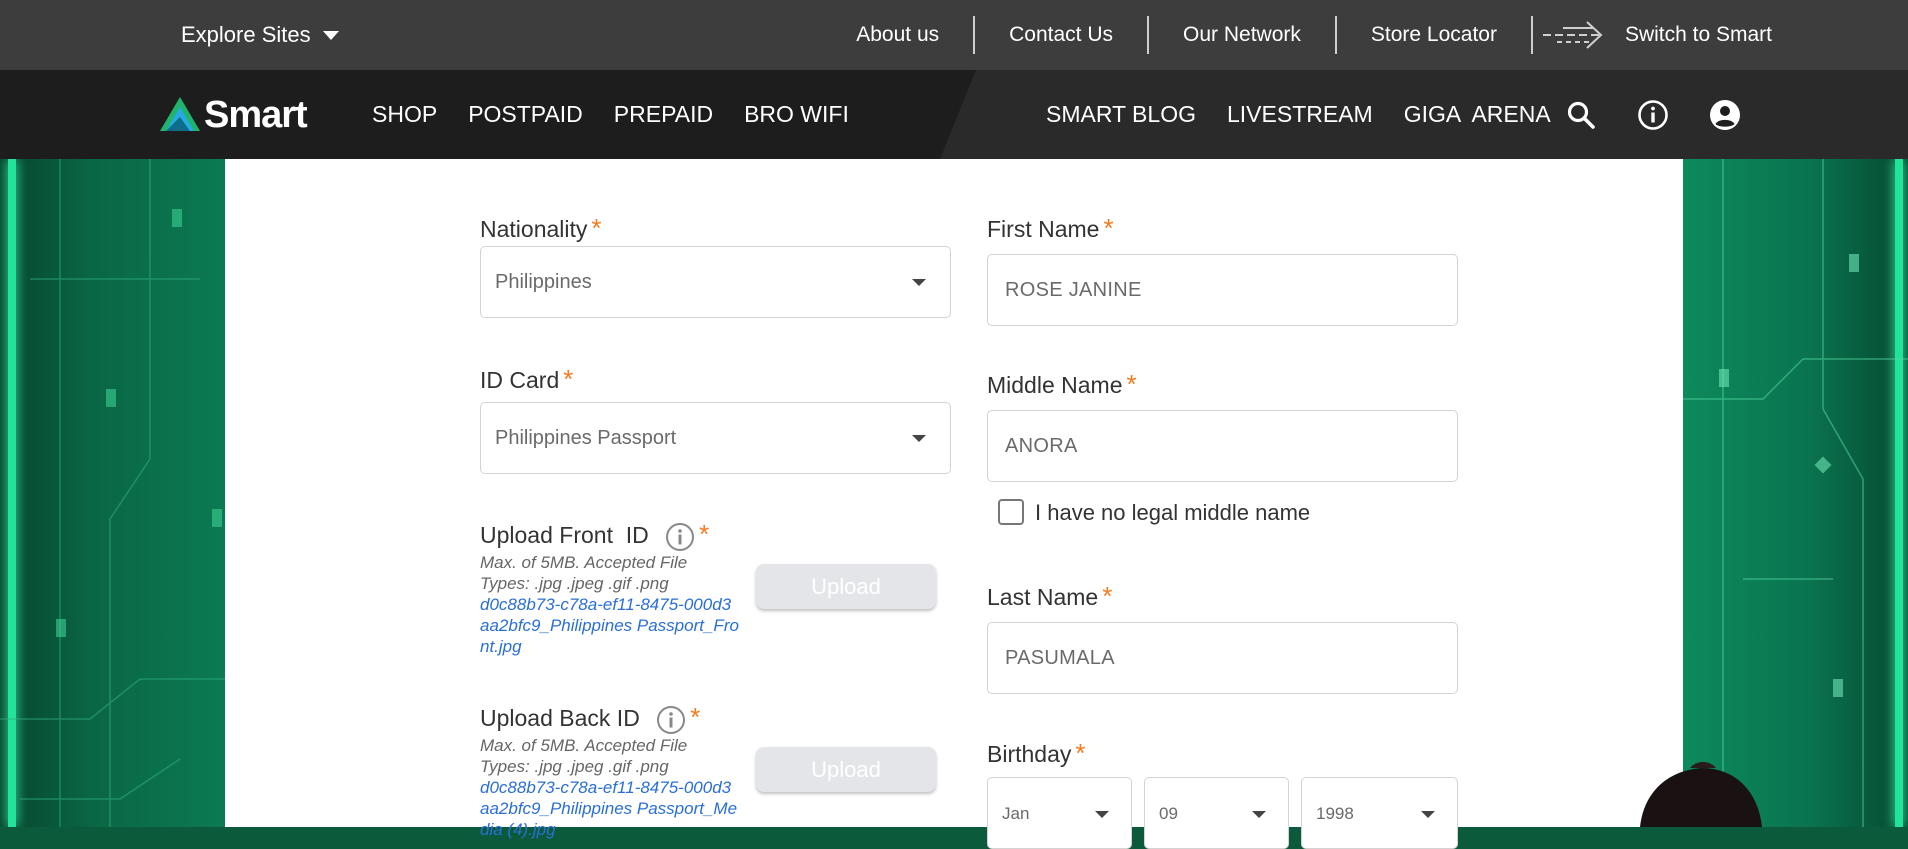 The height and width of the screenshot is (849, 1908). Describe the element at coordinates (560, 718) in the screenshot. I see `upload-back-label-text: Upload Back ID` at that location.